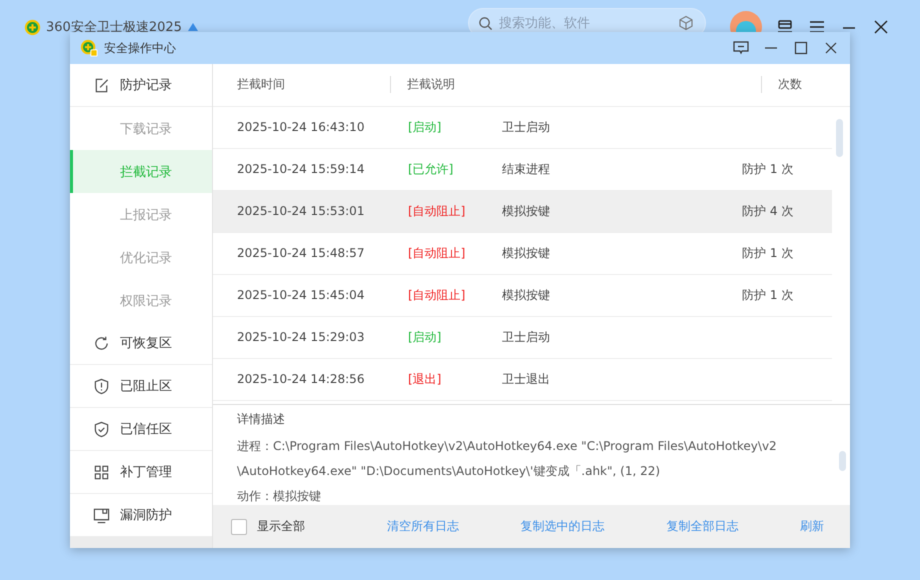 This screenshot has height=580, width=920. What do you see at coordinates (101, 386) in the screenshot?
I see `shield-icon` at bounding box center [101, 386].